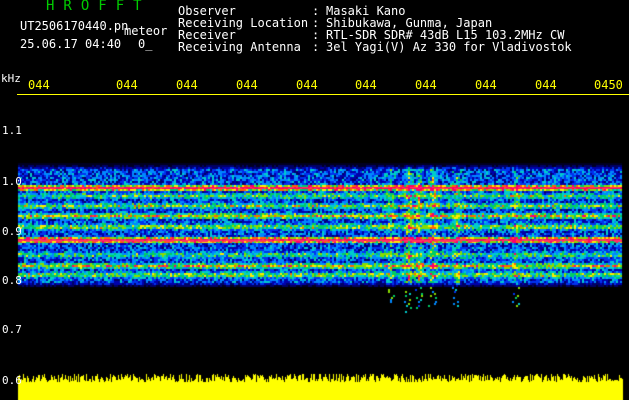 The height and width of the screenshot is (400, 629). I want to click on y-tick-label: 0.8, so click(12, 280).